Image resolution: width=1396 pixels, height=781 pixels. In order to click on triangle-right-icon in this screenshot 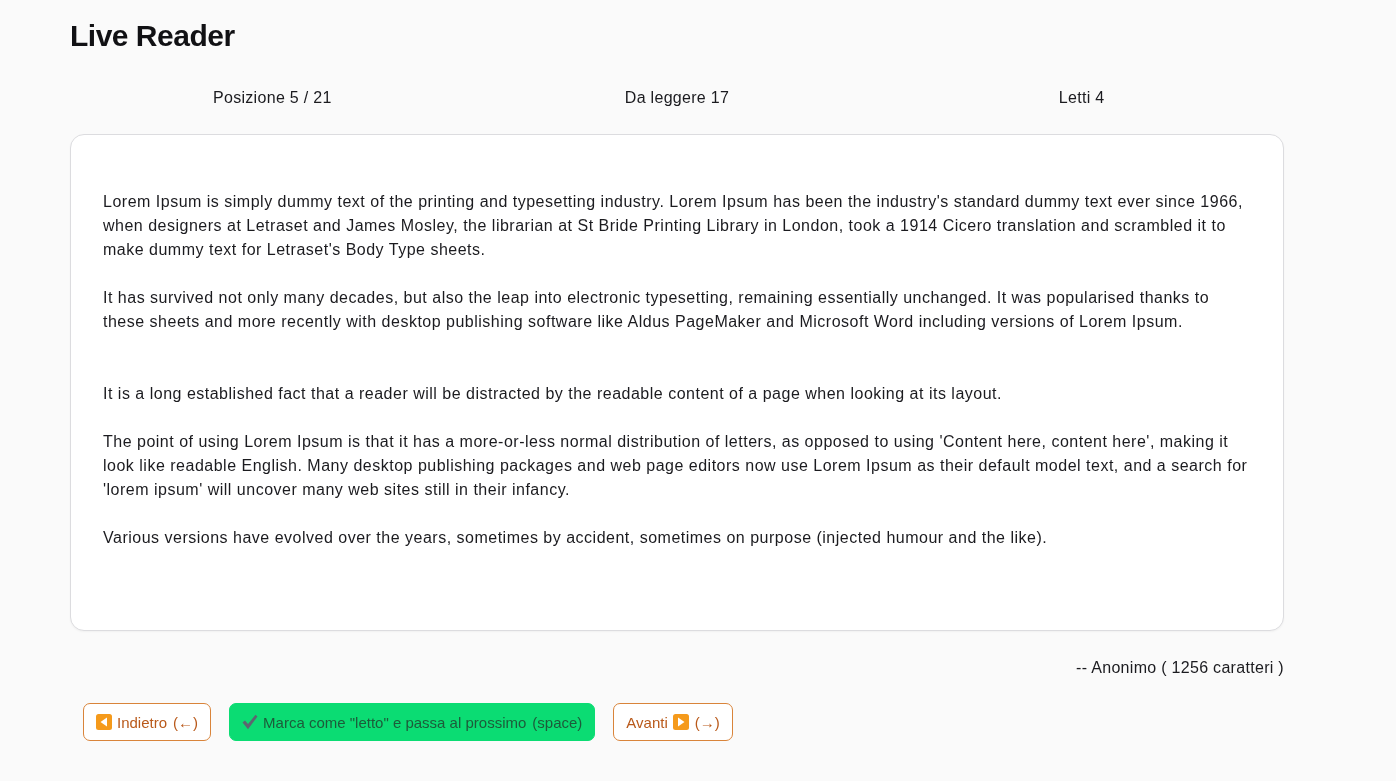, I will do `click(680, 722)`.